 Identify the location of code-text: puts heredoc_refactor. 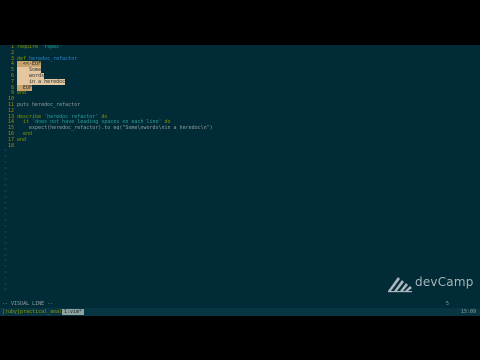
(49, 104).